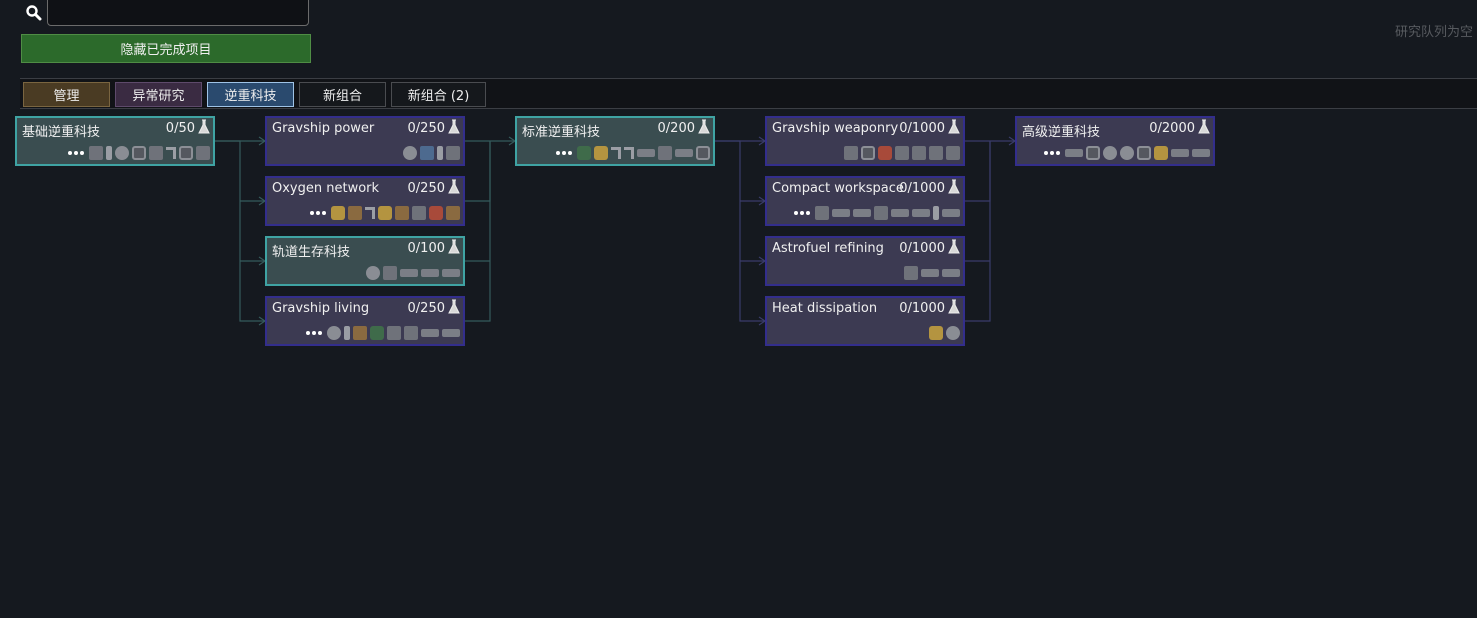  What do you see at coordinates (311, 252) in the screenshot?
I see `research-node-title: 轨道生存科技` at bounding box center [311, 252].